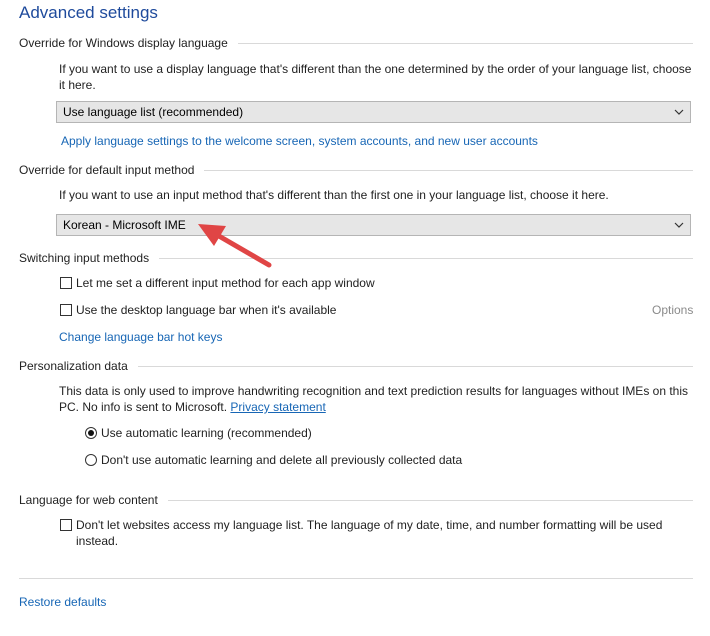  I want to click on per-app-input-checkbox, so click(66, 283).